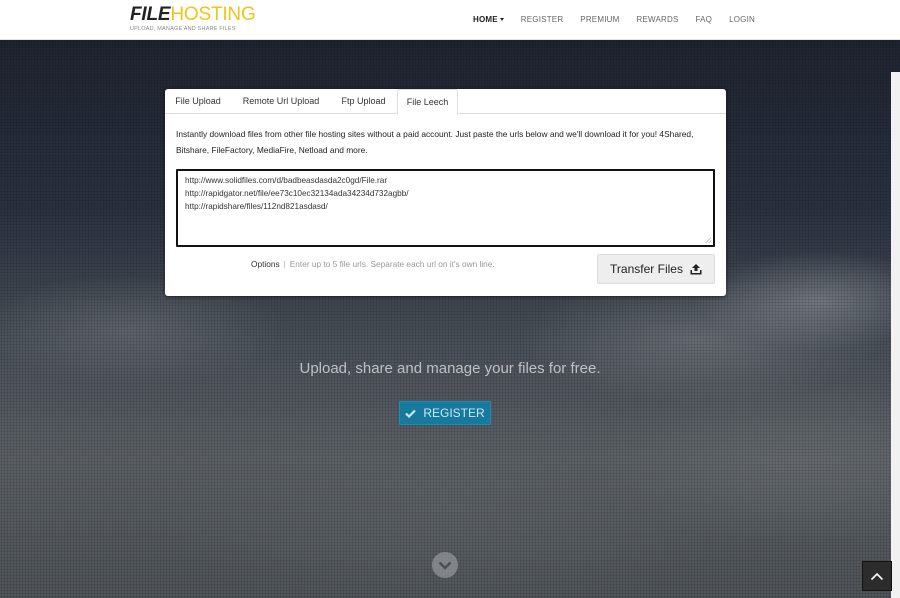  What do you see at coordinates (411, 413) in the screenshot?
I see `check-icon` at bounding box center [411, 413].